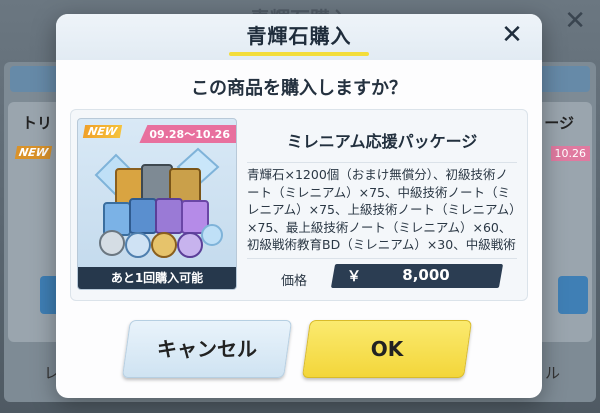 This screenshot has height=413, width=600. I want to click on ok-button: OK, so click(387, 349).